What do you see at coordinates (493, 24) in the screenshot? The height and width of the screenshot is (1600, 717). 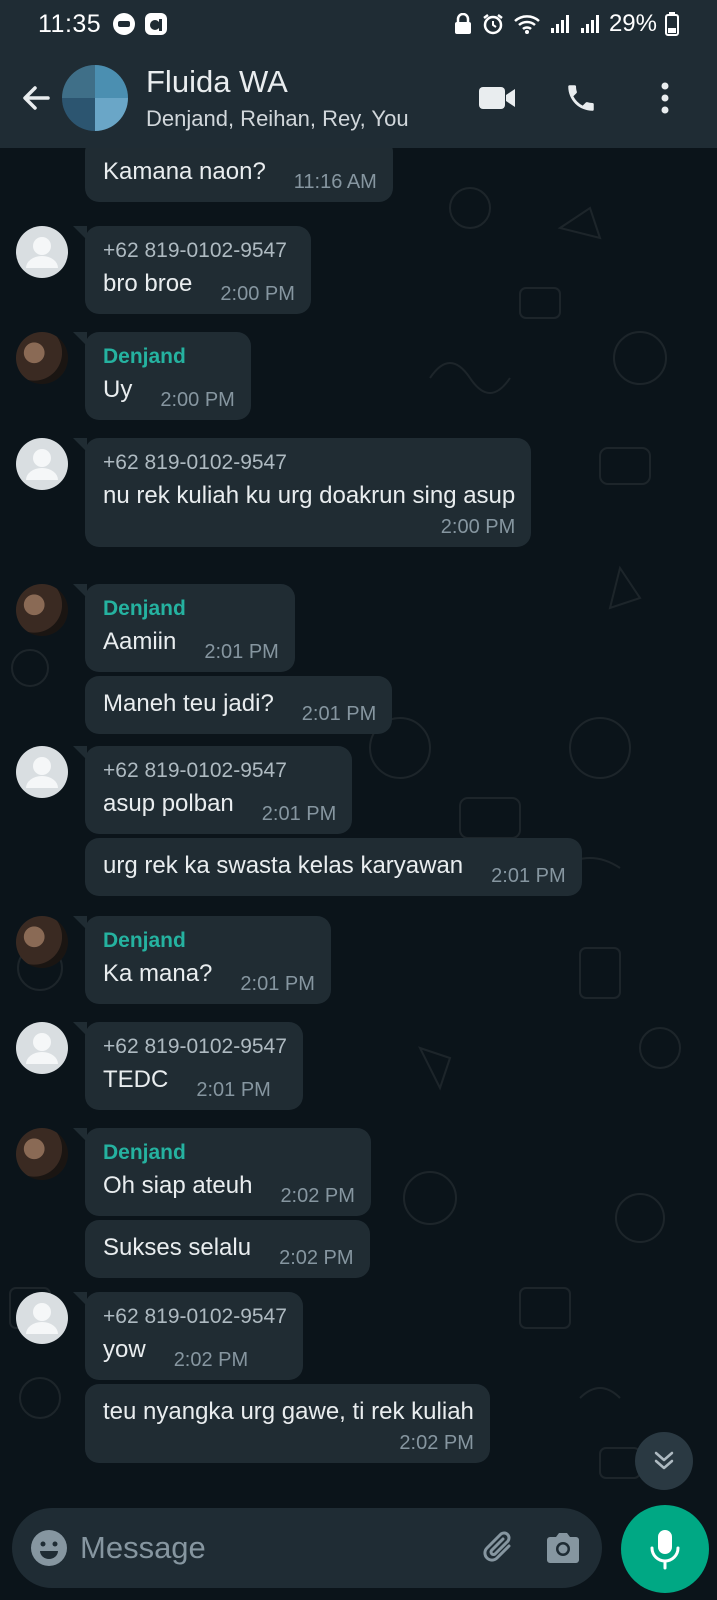 I see `alarm-icon` at bounding box center [493, 24].